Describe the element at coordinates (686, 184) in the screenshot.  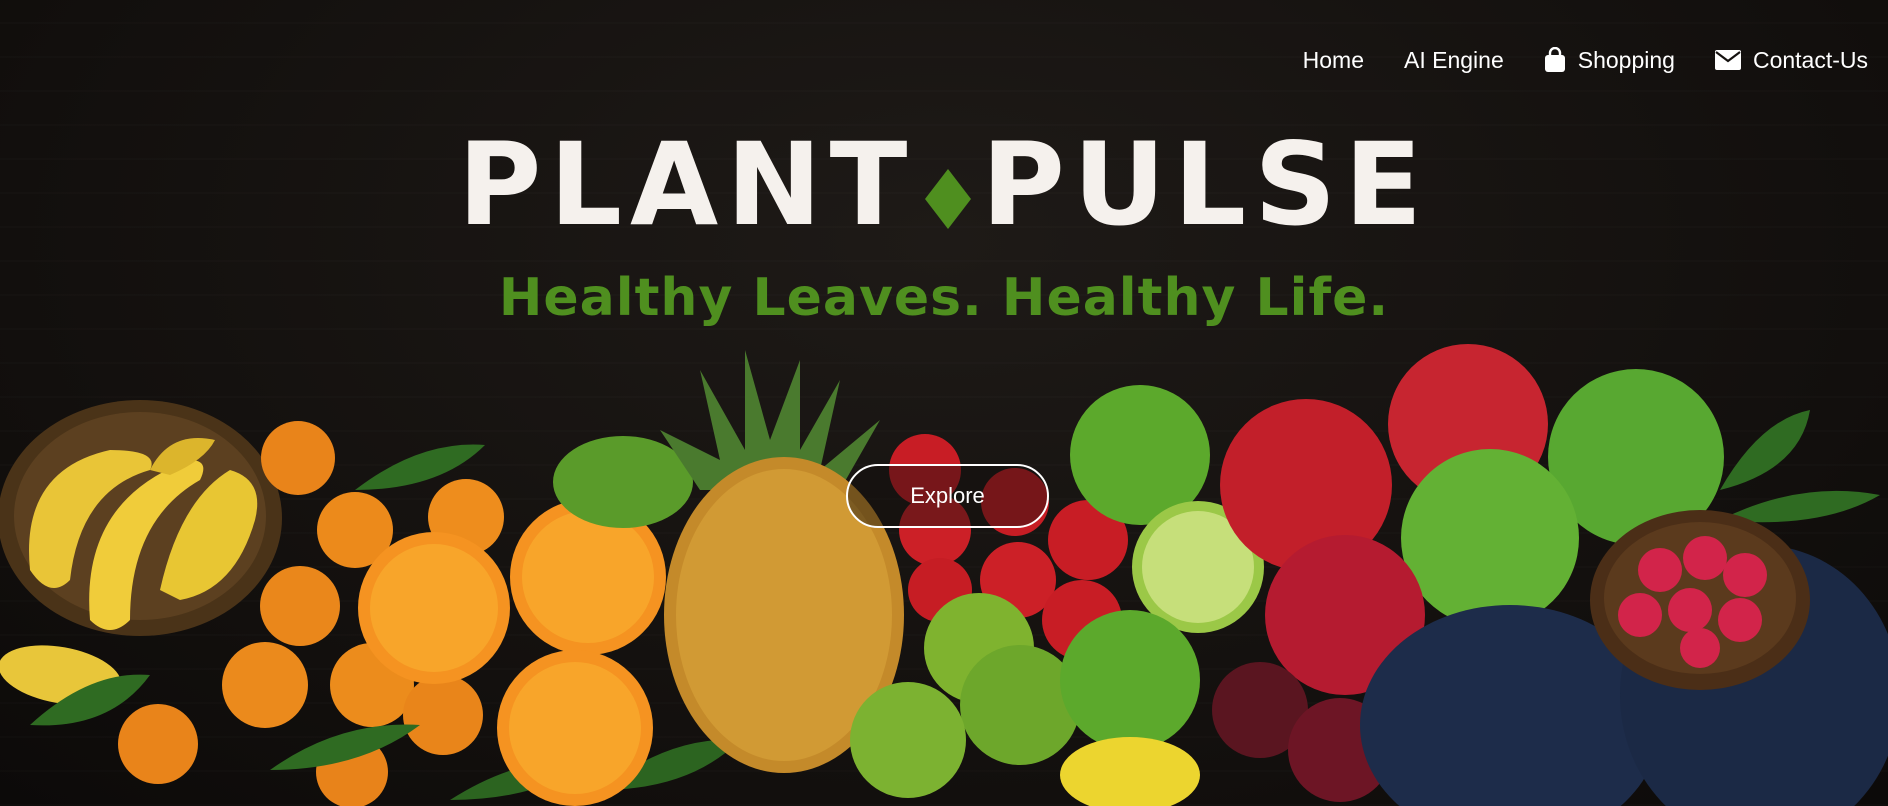
I see `brand-word-plant: PLANT` at that location.